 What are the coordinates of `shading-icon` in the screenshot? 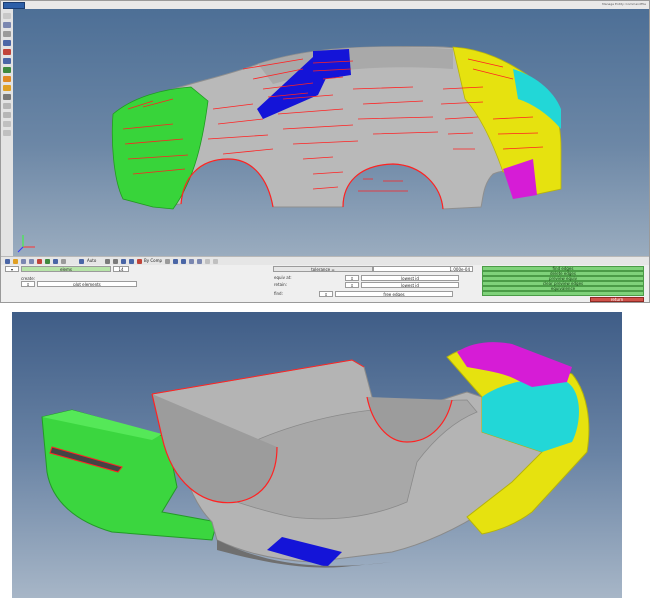 It's located at (7, 124).